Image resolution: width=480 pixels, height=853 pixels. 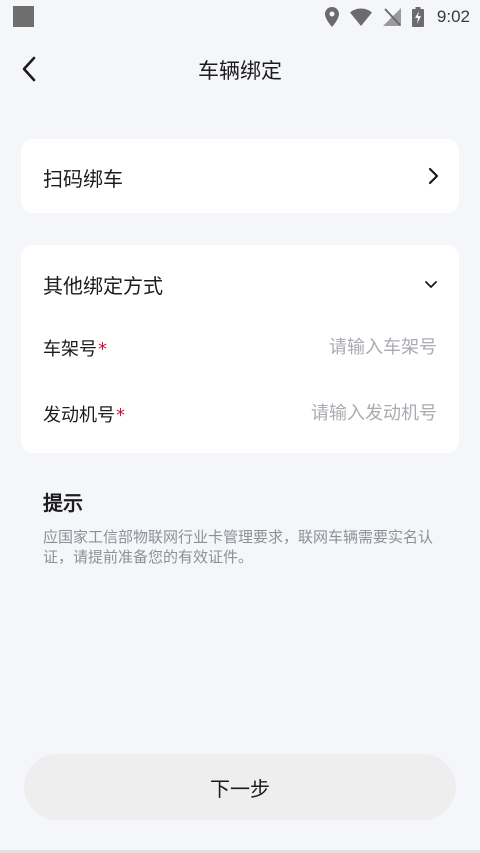 I want to click on chevron-down-icon, so click(x=431, y=284).